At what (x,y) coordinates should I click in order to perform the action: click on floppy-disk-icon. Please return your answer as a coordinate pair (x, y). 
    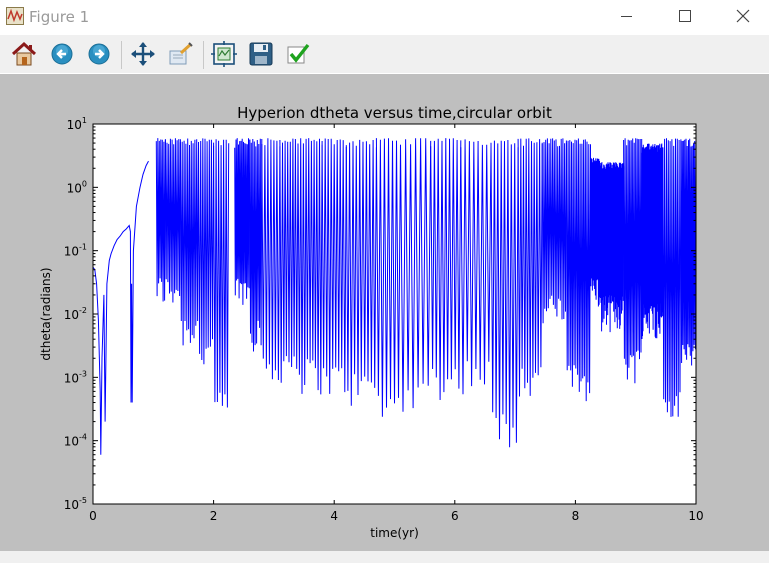
    Looking at the image, I should click on (261, 54).